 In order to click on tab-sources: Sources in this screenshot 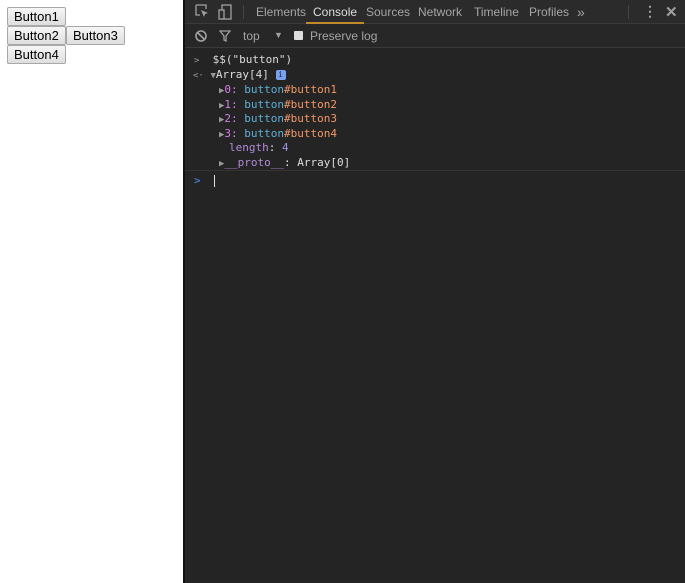, I will do `click(388, 12)`.